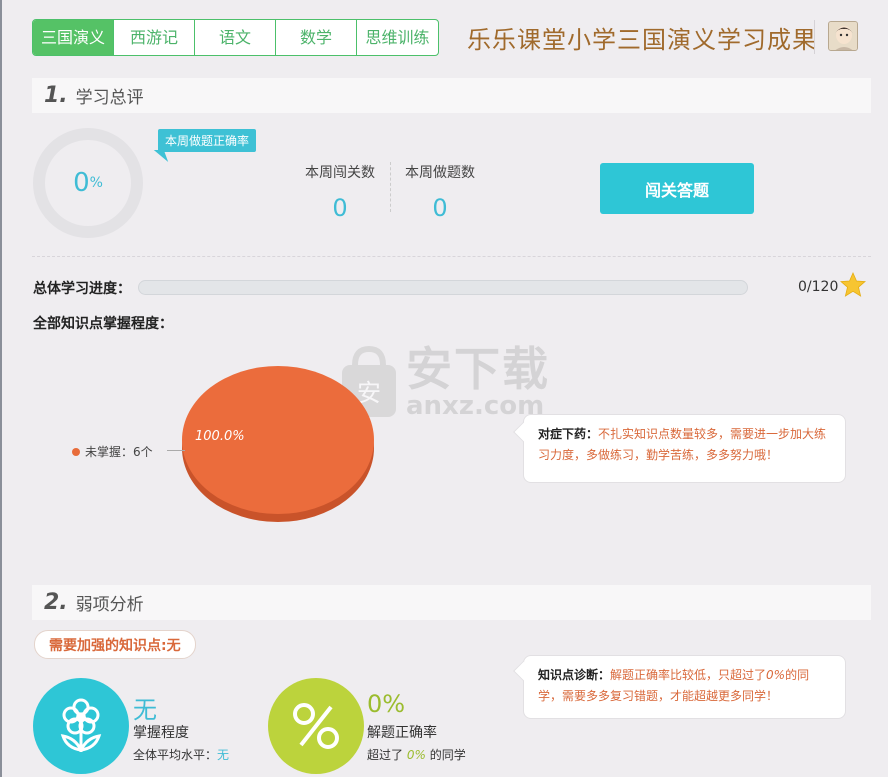 This screenshot has height=777, width=888. What do you see at coordinates (176, 450) in the screenshot?
I see `legend-leader-line` at bounding box center [176, 450].